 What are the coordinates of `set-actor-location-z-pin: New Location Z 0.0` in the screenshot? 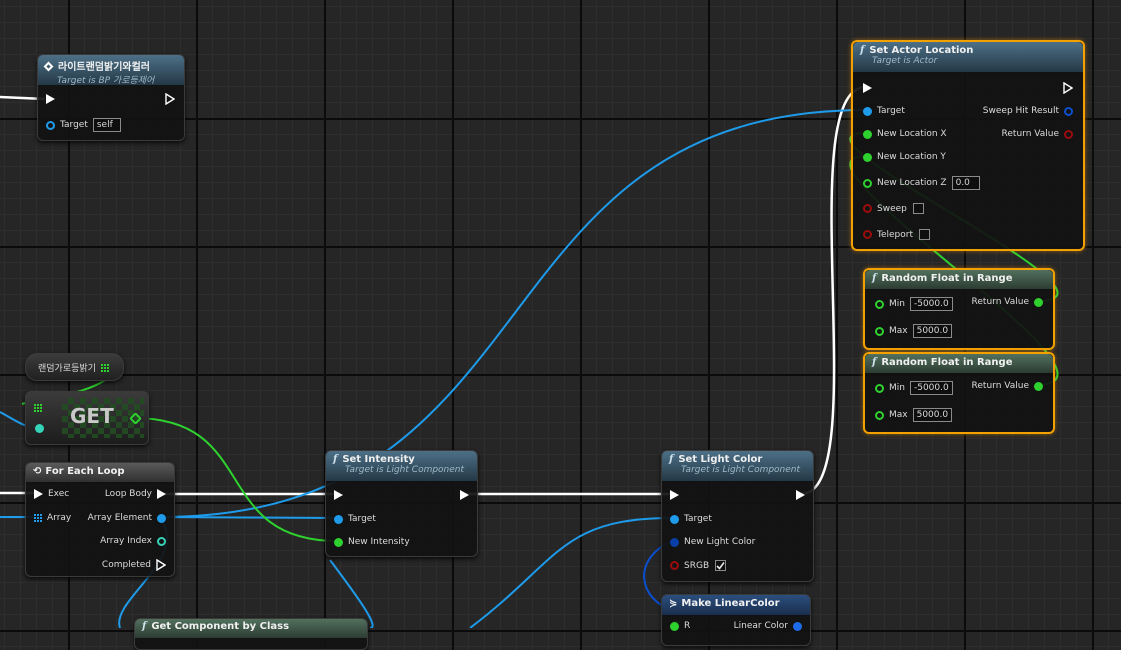 It's located at (921, 183).